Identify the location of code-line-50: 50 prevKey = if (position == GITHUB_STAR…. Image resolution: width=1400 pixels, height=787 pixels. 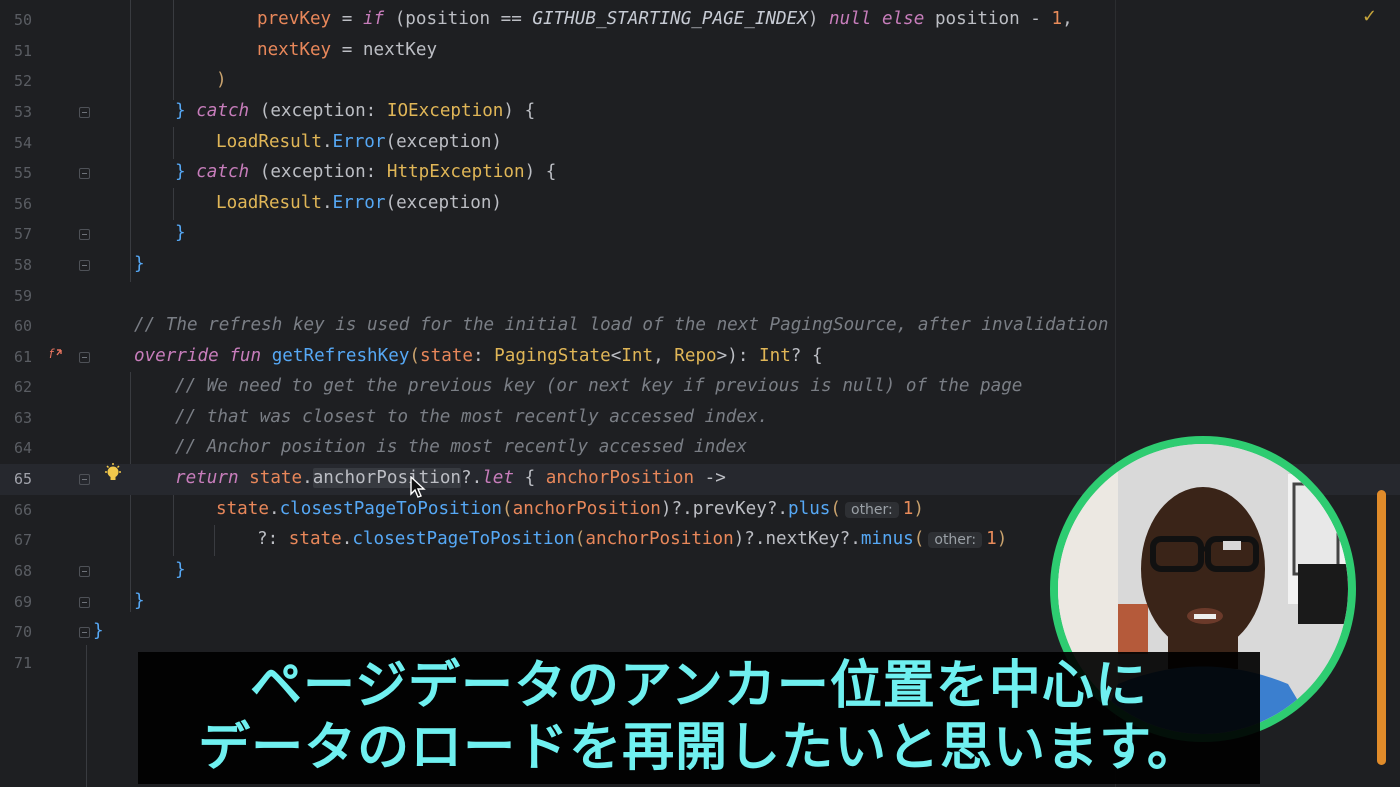
(700, 20).